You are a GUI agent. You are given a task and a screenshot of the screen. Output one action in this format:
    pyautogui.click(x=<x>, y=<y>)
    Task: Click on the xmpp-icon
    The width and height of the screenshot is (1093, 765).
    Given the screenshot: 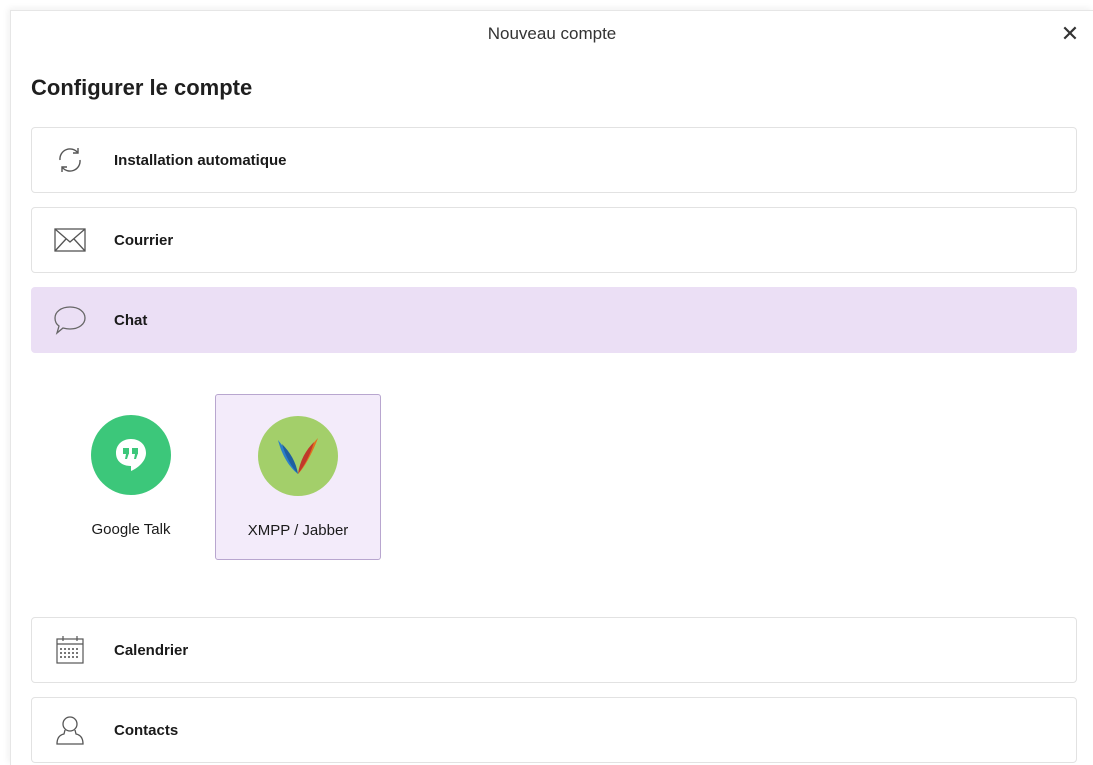 What is the action you would take?
    pyautogui.click(x=298, y=456)
    